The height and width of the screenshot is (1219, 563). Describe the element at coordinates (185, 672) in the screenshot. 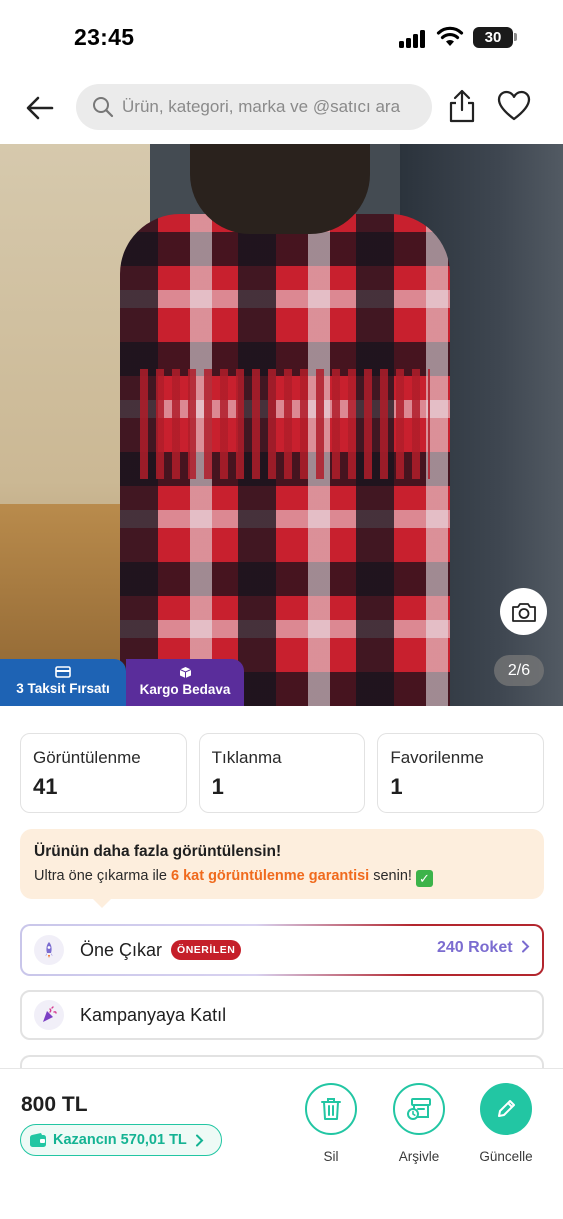

I see `box-icon` at that location.